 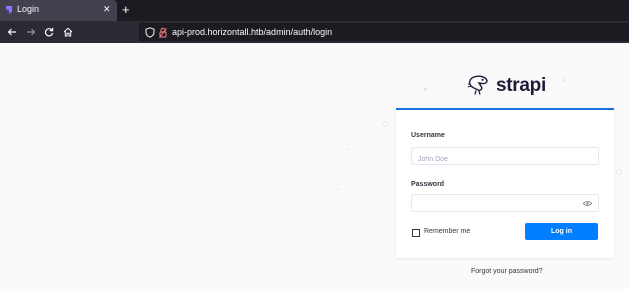 What do you see at coordinates (126, 9) in the screenshot?
I see `new-tab-button: +` at bounding box center [126, 9].